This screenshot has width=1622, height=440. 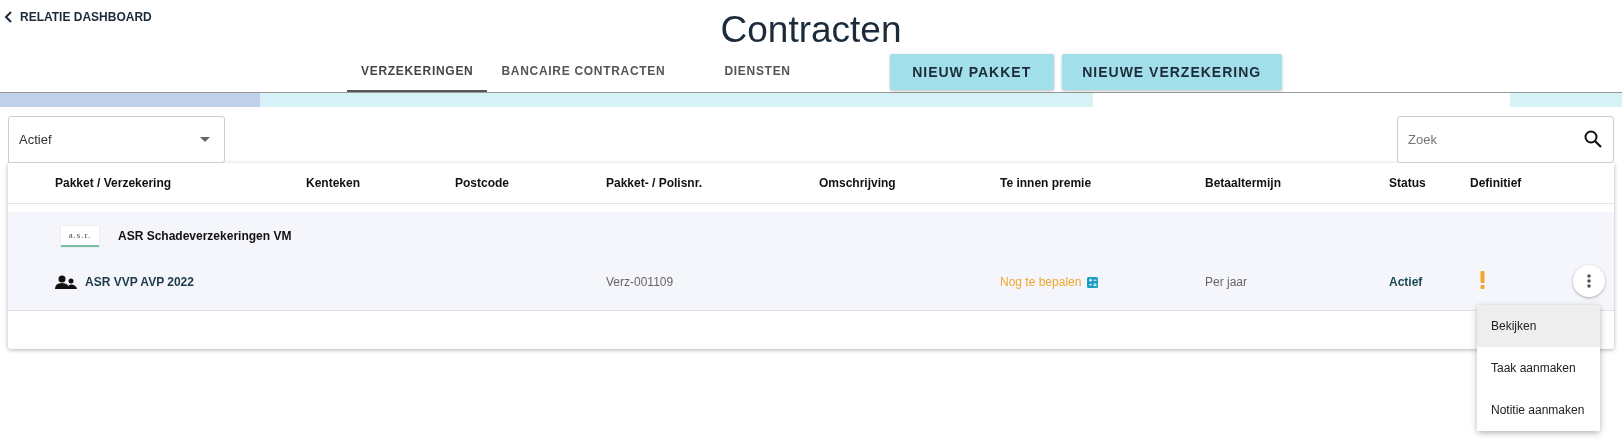 I want to click on menu-item: Notitie aanmaken, so click(x=1538, y=410).